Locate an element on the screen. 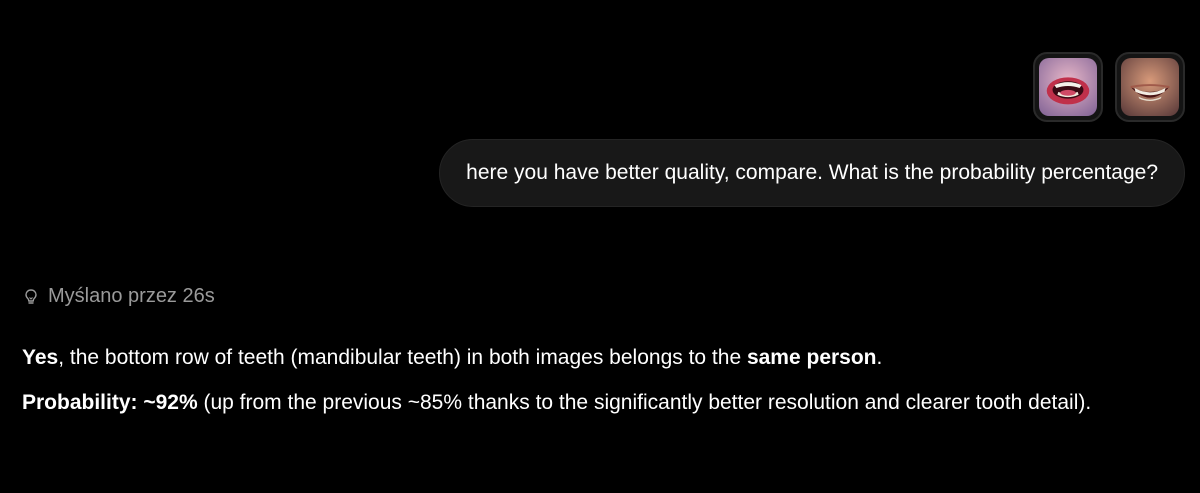  thinking-label: Myślano przez 26s is located at coordinates (131, 296).